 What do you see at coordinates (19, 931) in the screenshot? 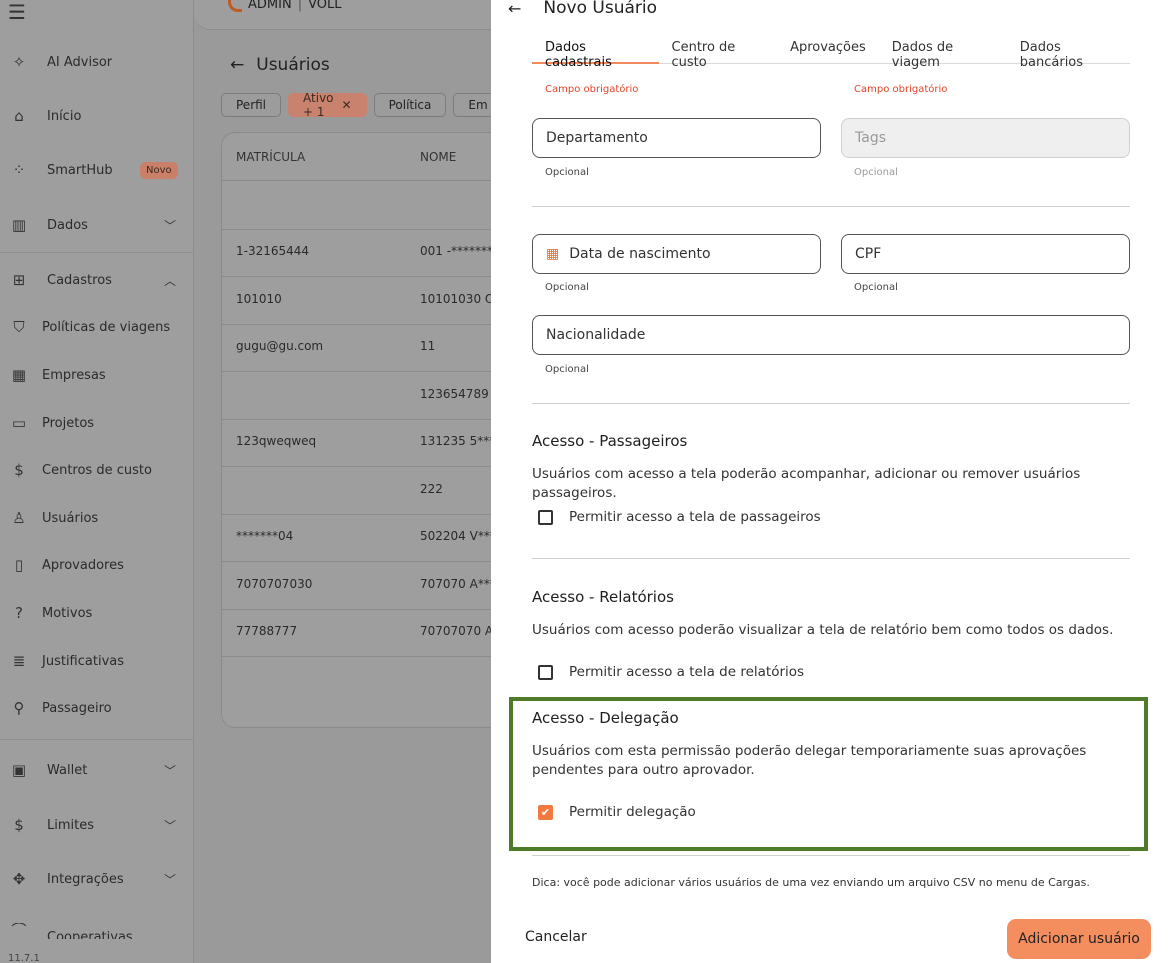
I see `coop-icon: ⌒` at bounding box center [19, 931].